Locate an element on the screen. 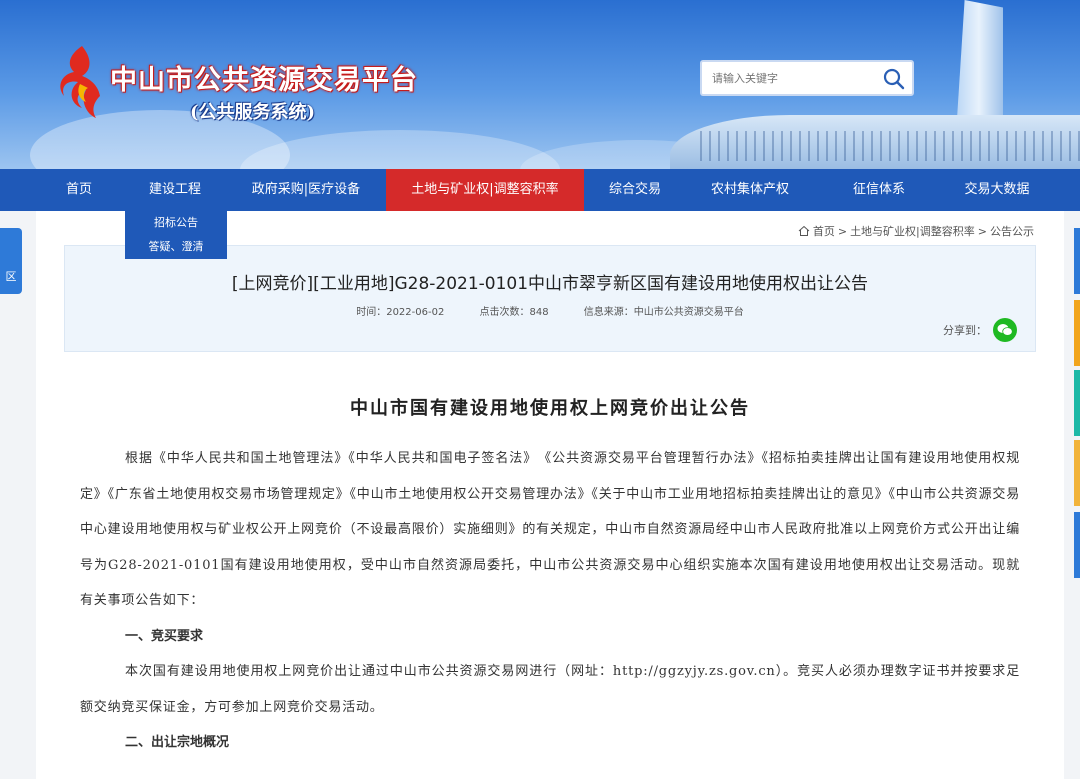 The height and width of the screenshot is (779, 1080). breadcrumb-land-mining: 土地与矿业权|调整容积率 is located at coordinates (912, 231).